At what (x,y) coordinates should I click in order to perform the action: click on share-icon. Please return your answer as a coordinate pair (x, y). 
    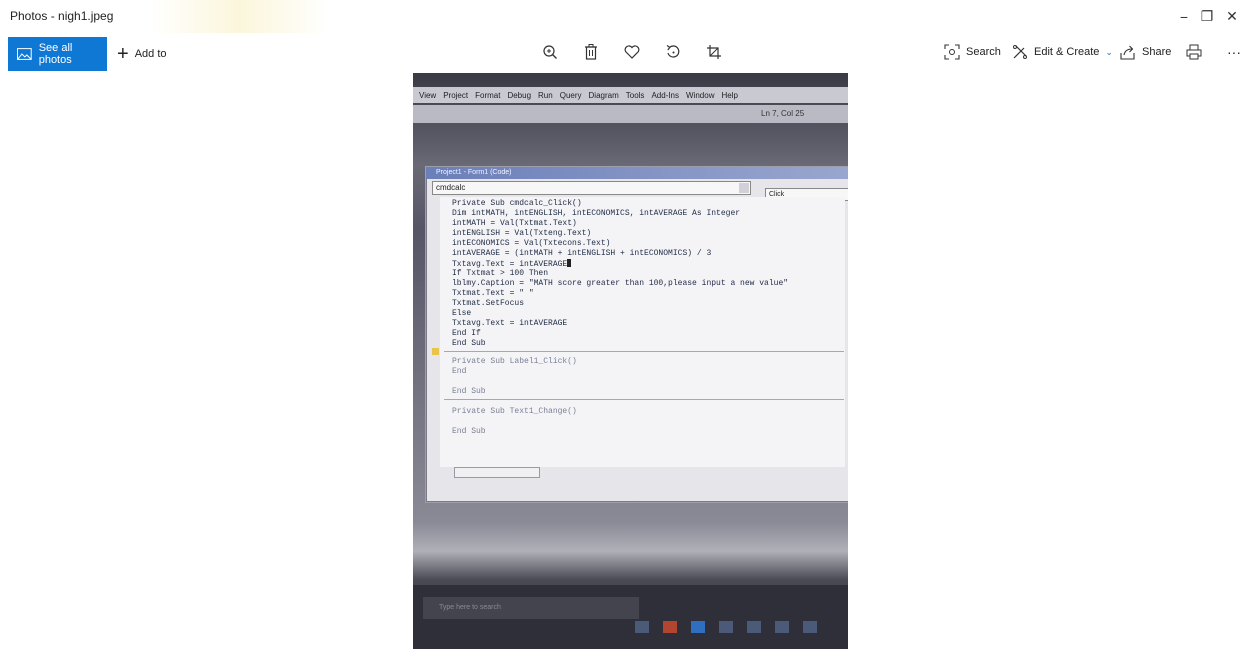
    Looking at the image, I should click on (1127, 52).